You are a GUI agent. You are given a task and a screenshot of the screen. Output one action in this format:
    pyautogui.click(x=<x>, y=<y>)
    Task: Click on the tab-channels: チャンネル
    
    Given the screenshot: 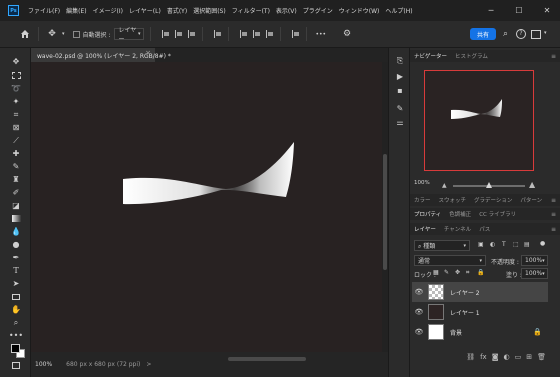 What is the action you would take?
    pyautogui.click(x=457, y=229)
    